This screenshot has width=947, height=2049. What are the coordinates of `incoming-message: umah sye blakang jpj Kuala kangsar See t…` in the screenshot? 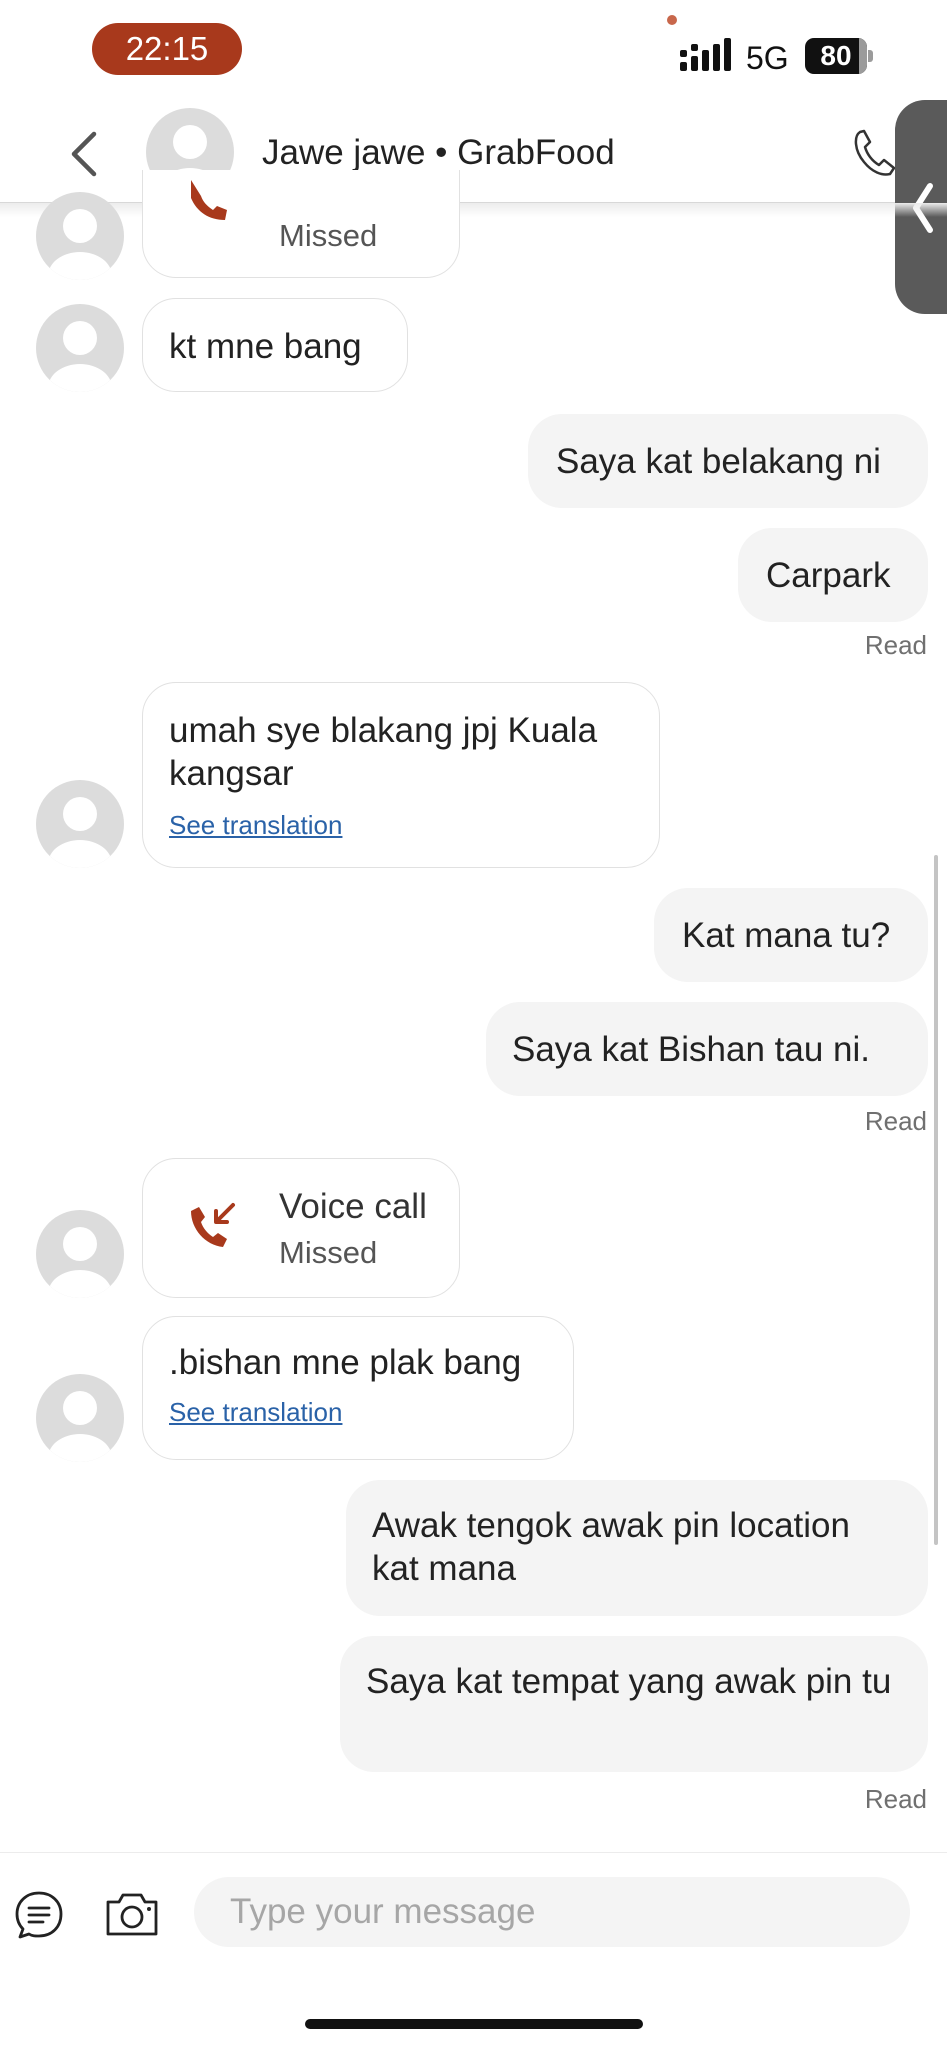 It's located at (401, 775).